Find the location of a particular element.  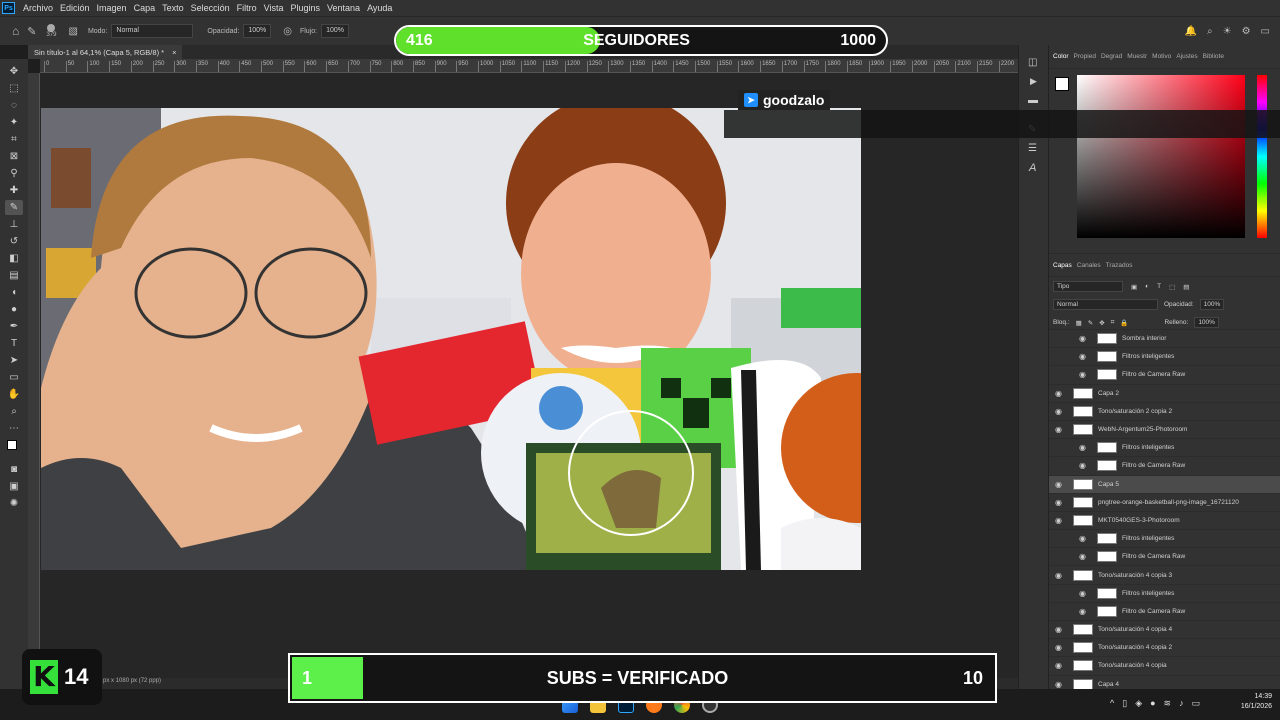

menu-edicion: Edición is located at coordinates (75, 8).